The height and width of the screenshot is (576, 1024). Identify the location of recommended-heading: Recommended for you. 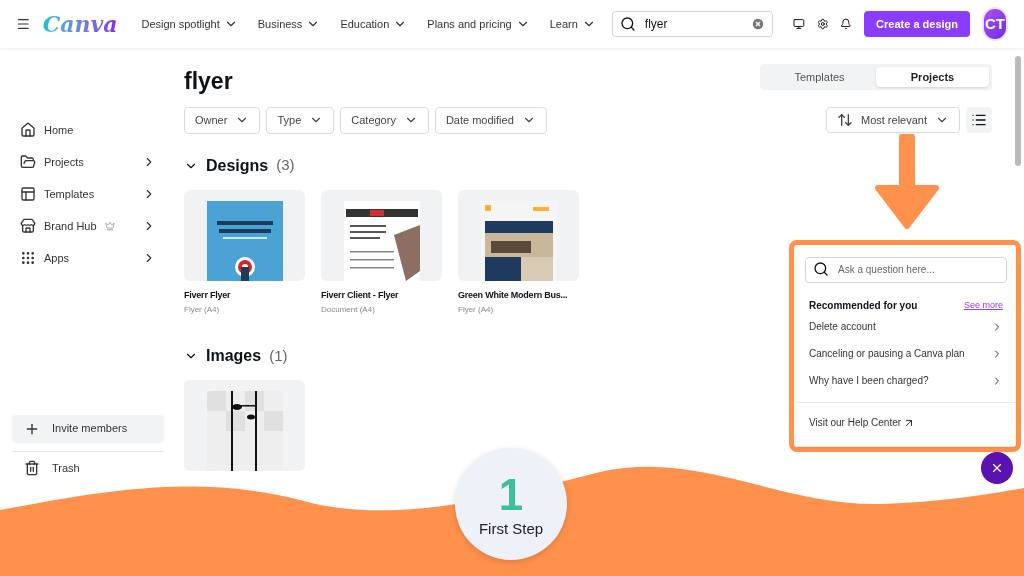
(863, 306).